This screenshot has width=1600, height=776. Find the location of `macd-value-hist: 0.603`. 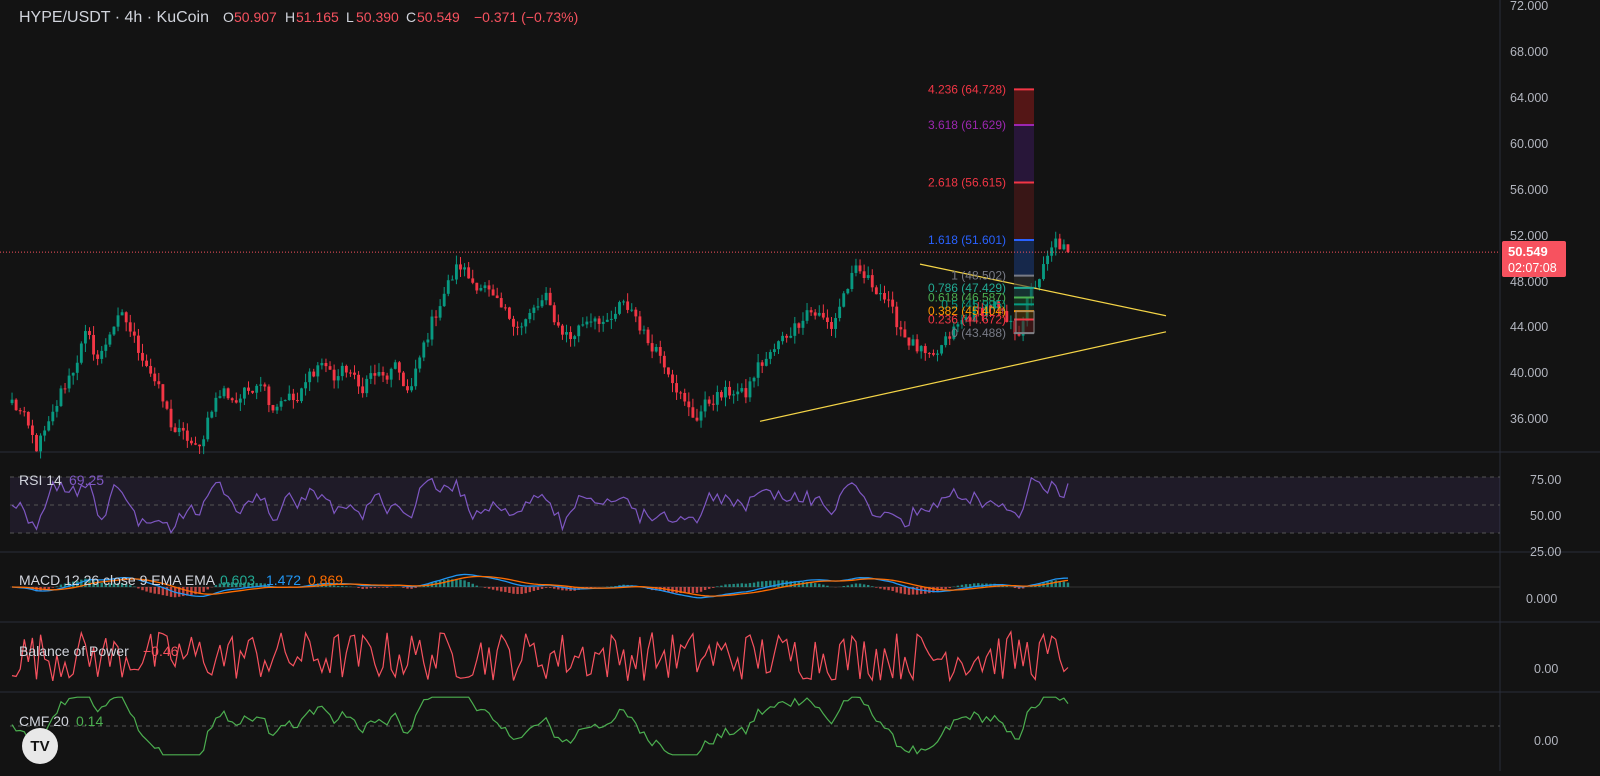

macd-value-hist: 0.603 is located at coordinates (237, 580).